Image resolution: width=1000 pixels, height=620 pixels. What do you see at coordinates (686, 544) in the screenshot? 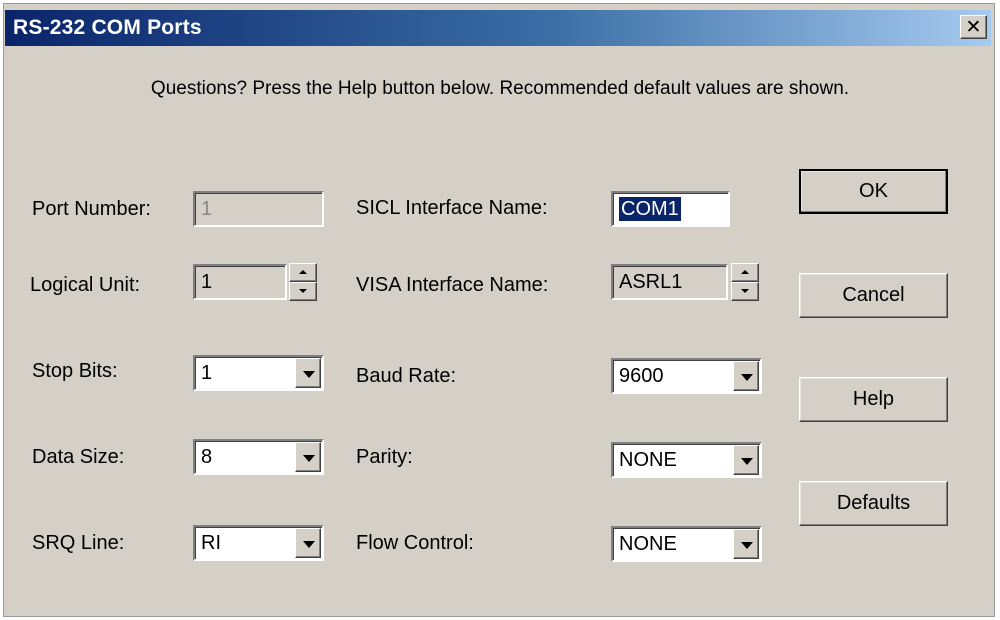
I see `flow-control-select: NONE` at bounding box center [686, 544].